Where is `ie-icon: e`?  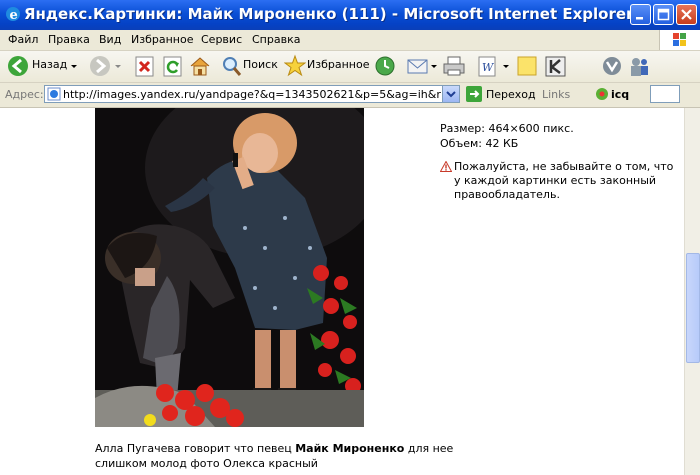 ie-icon: e is located at coordinates (13, 14).